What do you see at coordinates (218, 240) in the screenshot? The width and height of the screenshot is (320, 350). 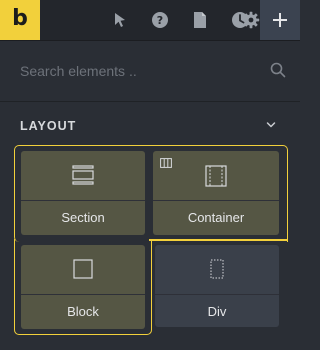 I see `selection-outline-joint` at bounding box center [218, 240].